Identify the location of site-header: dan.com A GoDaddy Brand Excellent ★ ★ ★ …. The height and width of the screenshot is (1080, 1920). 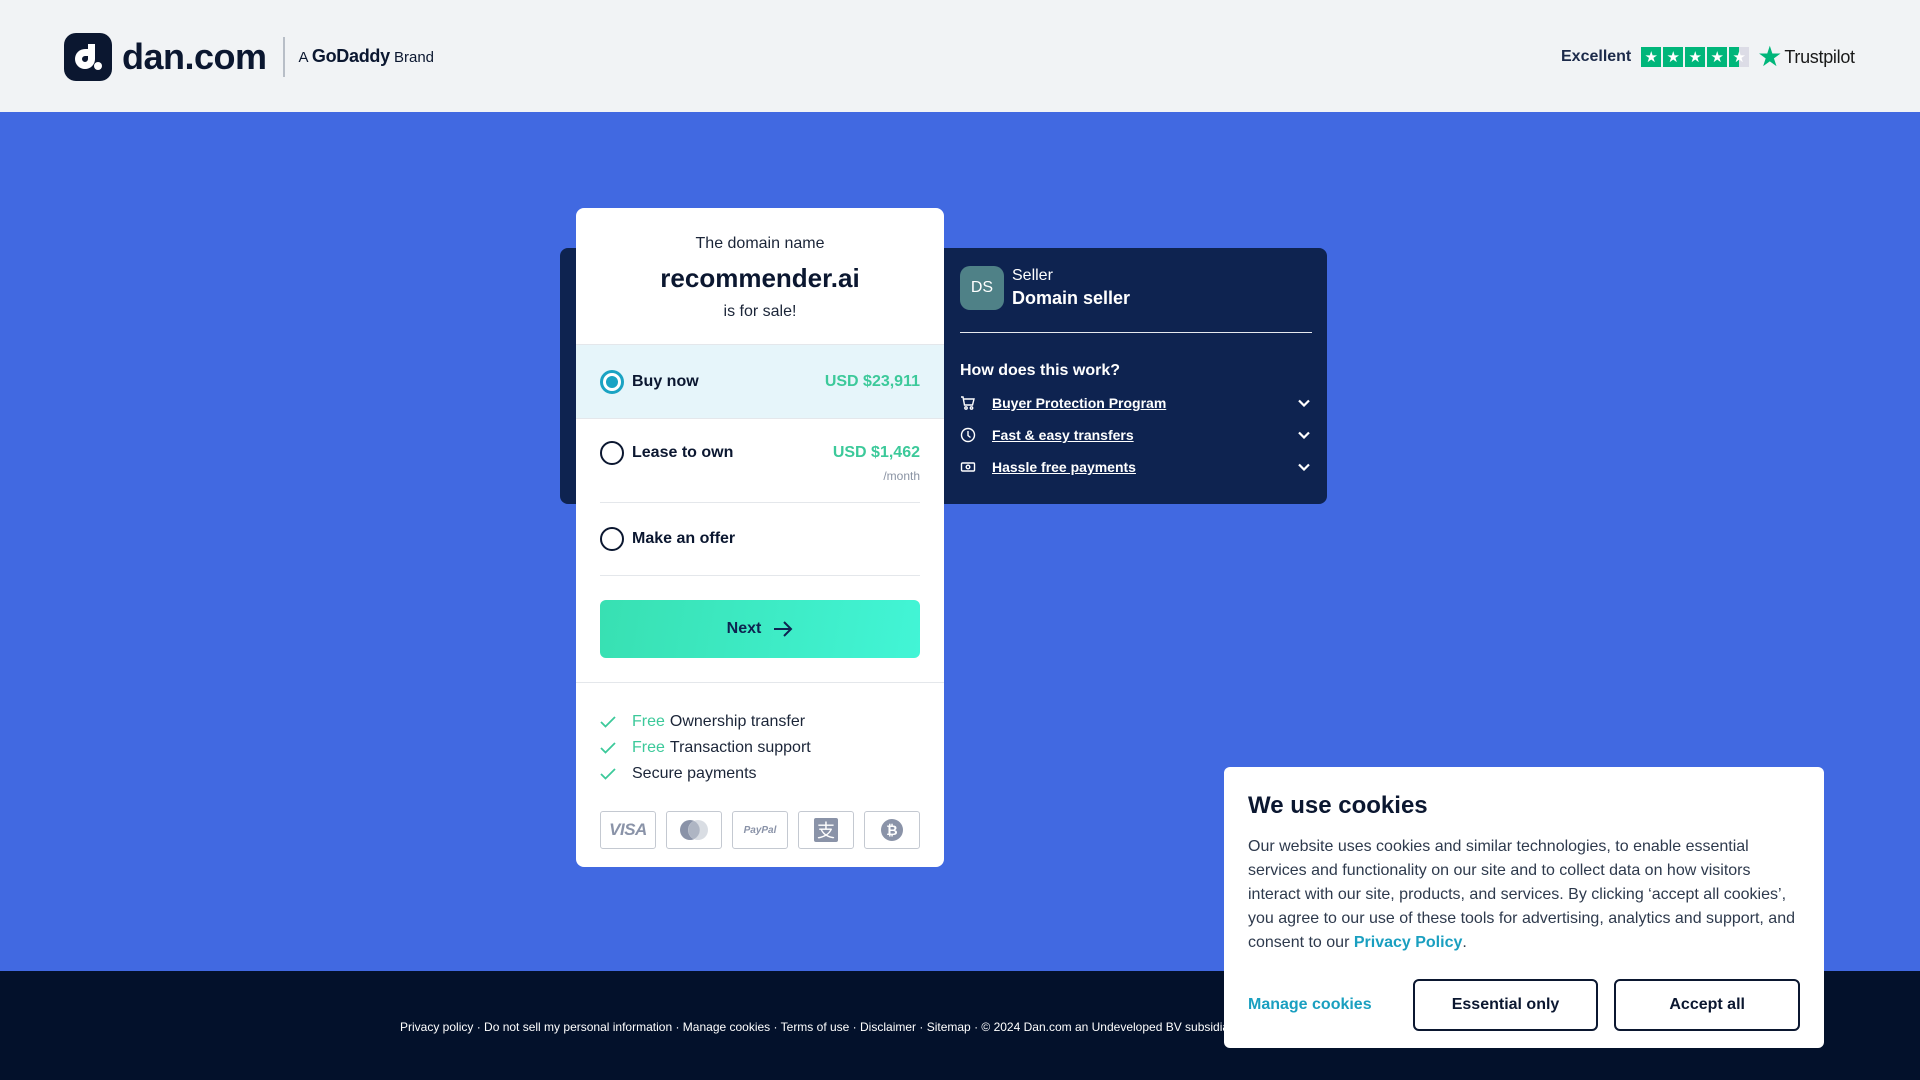
(960, 56).